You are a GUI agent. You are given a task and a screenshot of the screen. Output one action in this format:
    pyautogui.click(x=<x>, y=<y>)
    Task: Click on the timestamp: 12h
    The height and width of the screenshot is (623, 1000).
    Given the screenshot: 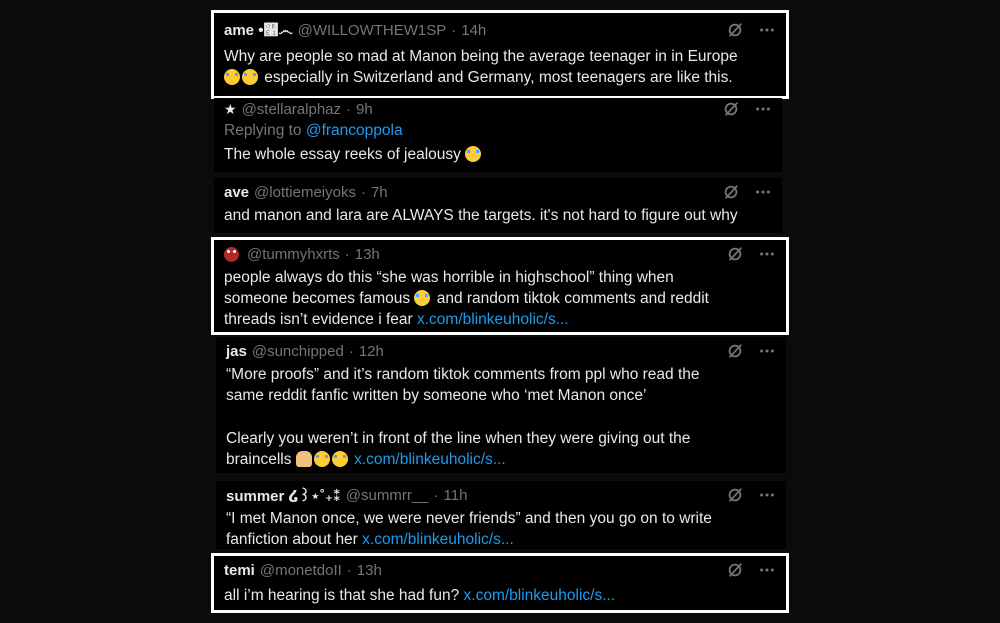 What is the action you would take?
    pyautogui.click(x=371, y=351)
    